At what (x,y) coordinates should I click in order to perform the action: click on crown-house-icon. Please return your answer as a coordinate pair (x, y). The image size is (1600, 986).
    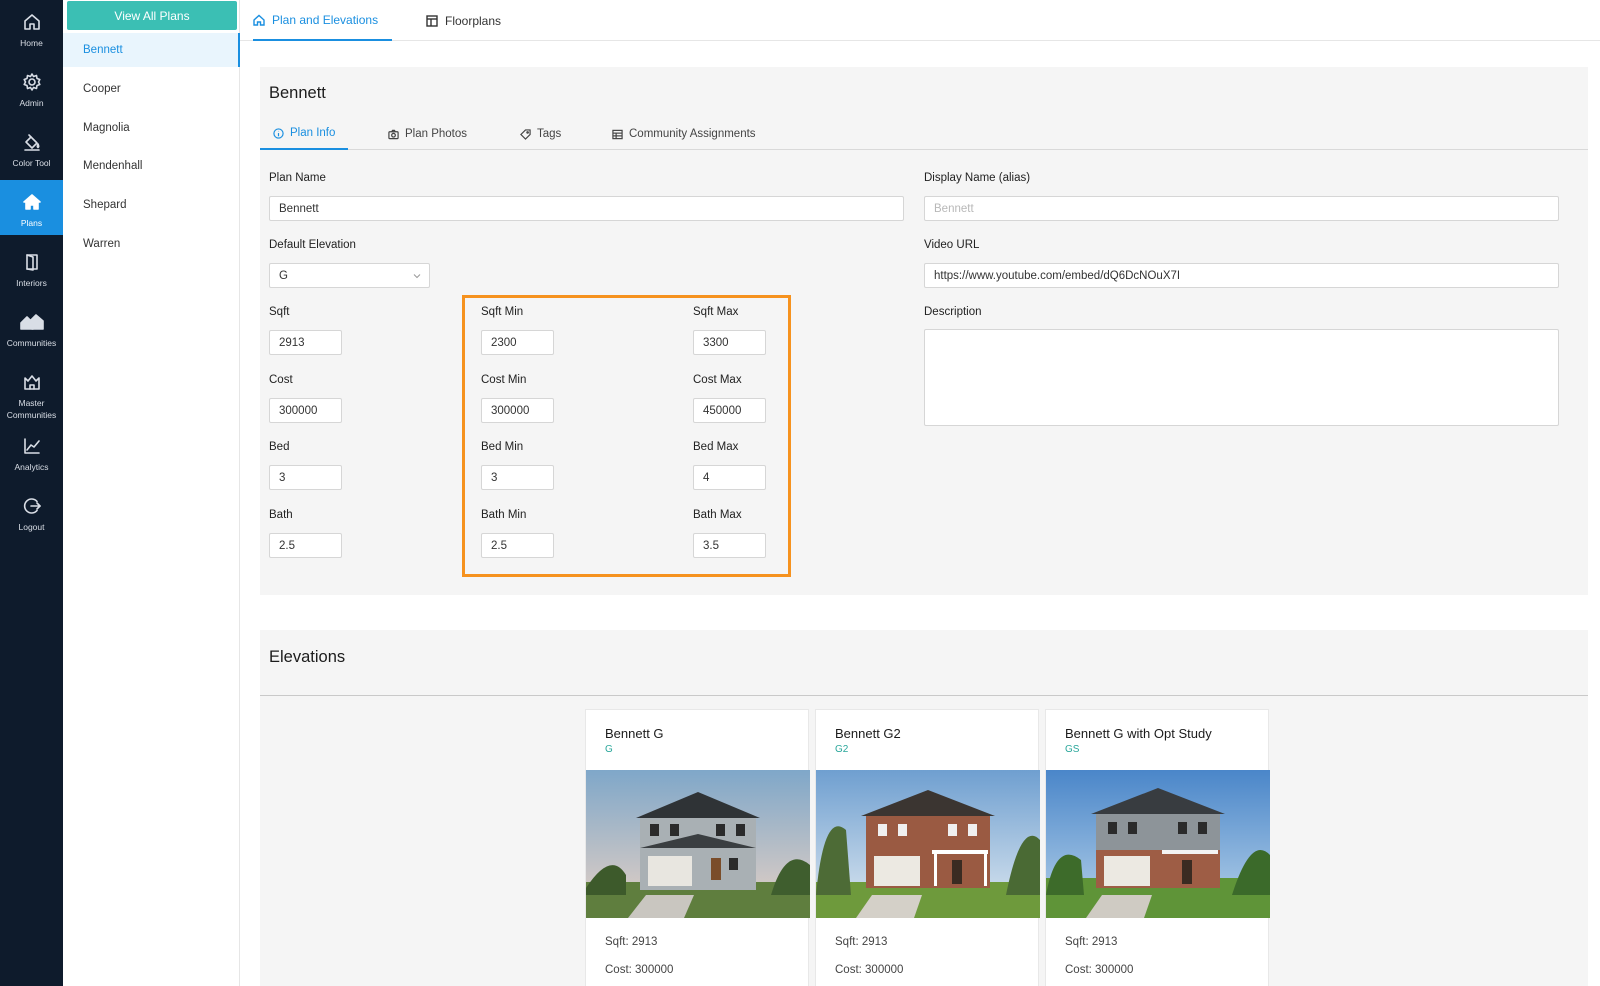
    Looking at the image, I should click on (31, 382).